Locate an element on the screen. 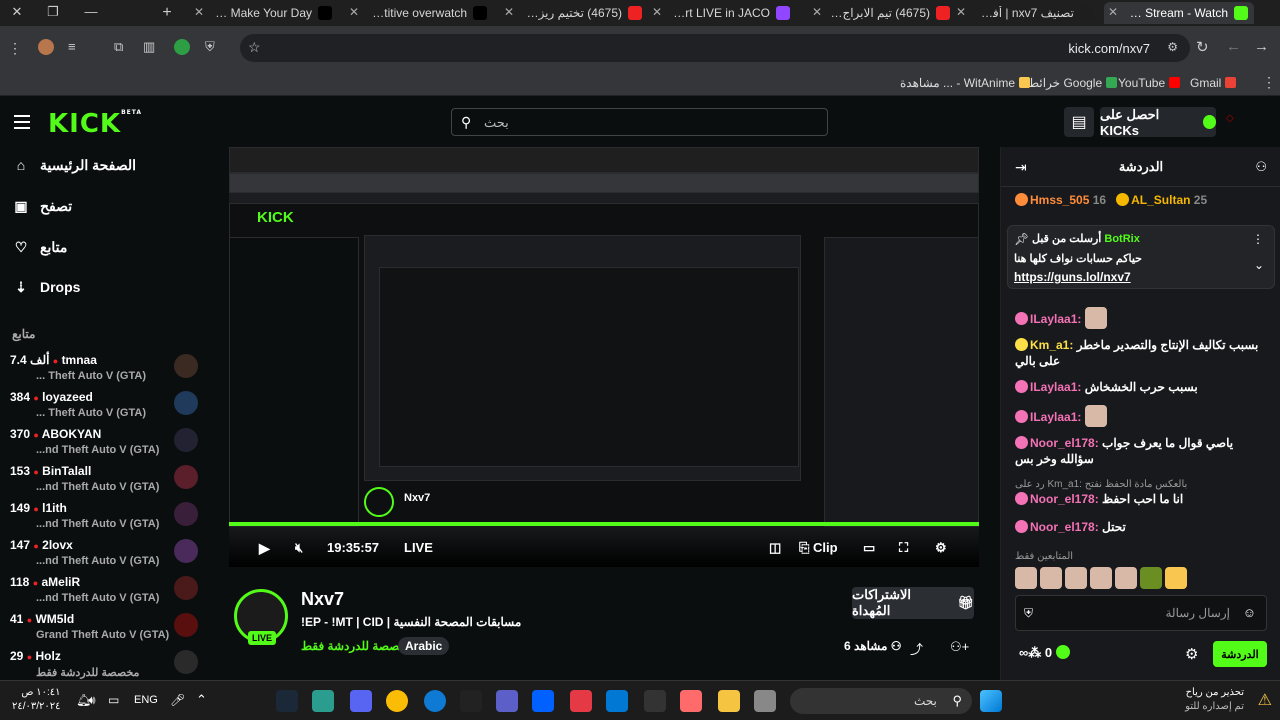  outlook-icon is located at coordinates (617, 701).